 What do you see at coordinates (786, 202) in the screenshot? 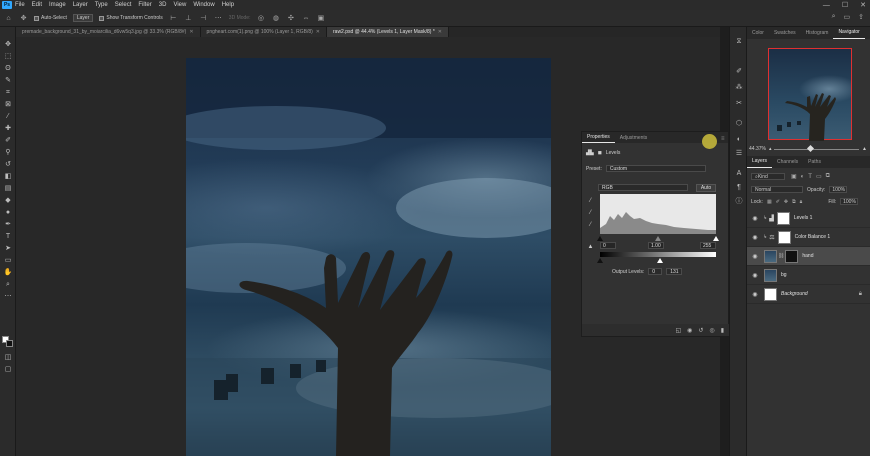
I see `lock-position-icon: ✥` at bounding box center [786, 202].